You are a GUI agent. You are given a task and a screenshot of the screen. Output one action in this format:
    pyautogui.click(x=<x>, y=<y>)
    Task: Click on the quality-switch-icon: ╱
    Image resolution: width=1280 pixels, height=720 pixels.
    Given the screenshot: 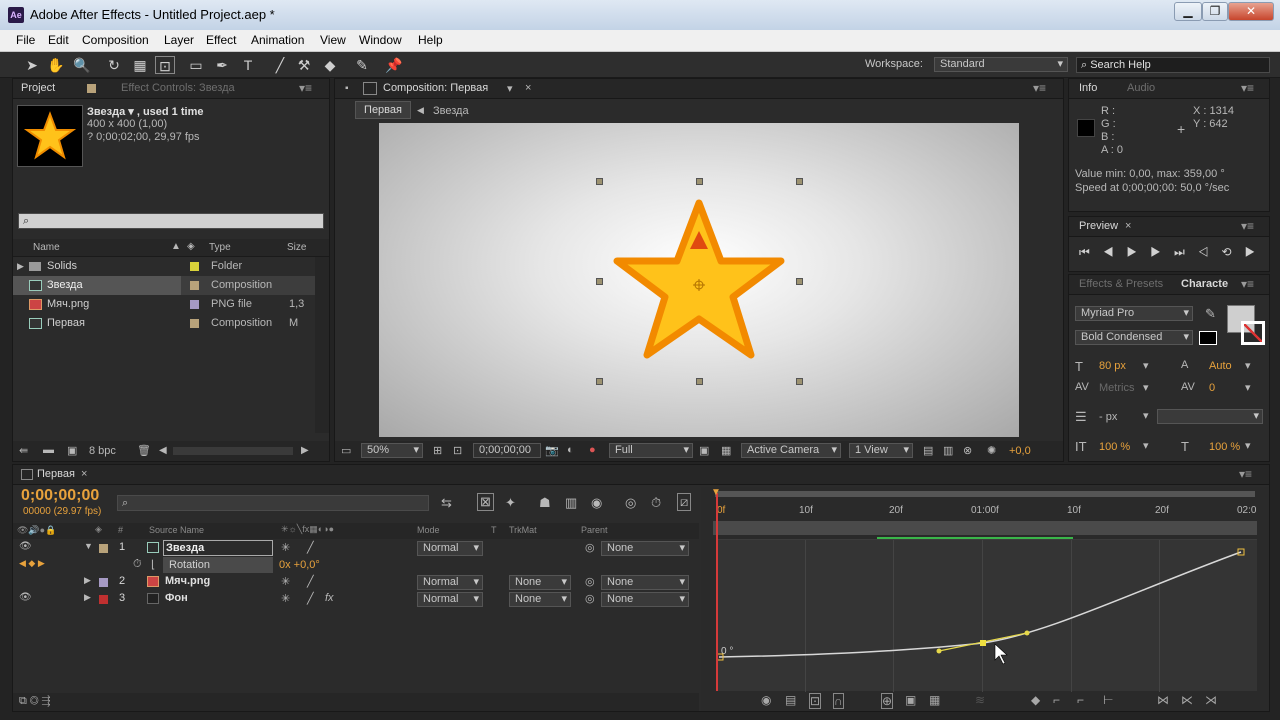 What is the action you would take?
    pyautogui.click(x=310, y=581)
    